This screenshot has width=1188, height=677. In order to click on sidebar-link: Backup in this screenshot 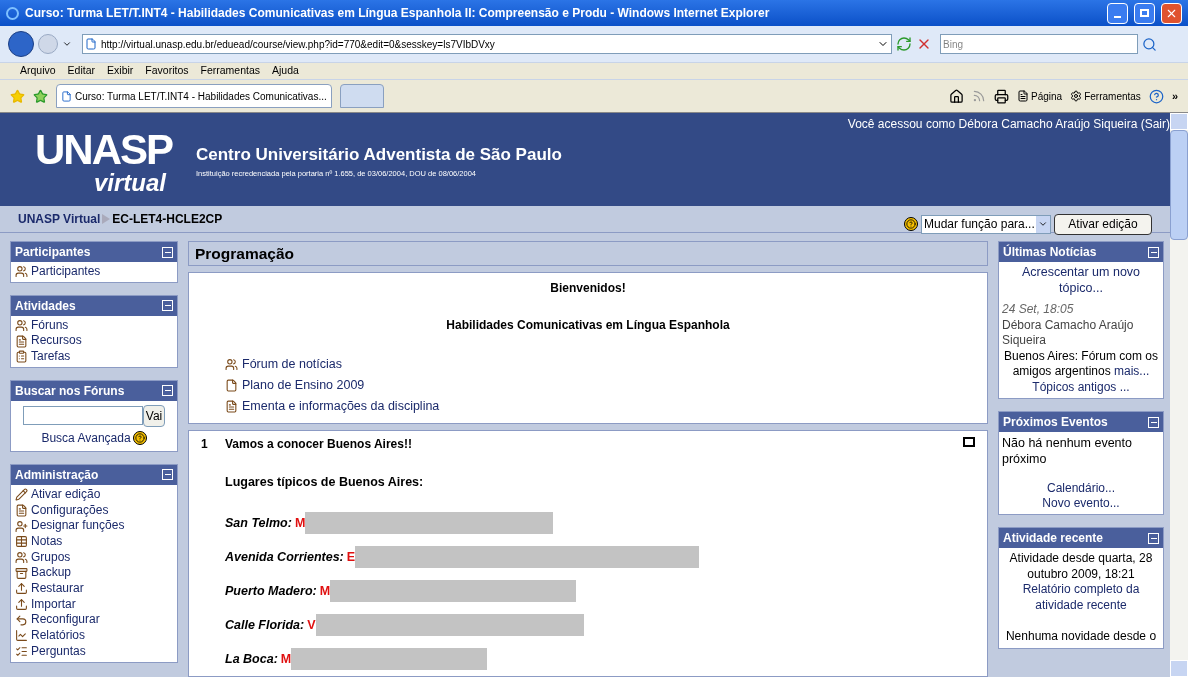, I will do `click(94, 573)`.